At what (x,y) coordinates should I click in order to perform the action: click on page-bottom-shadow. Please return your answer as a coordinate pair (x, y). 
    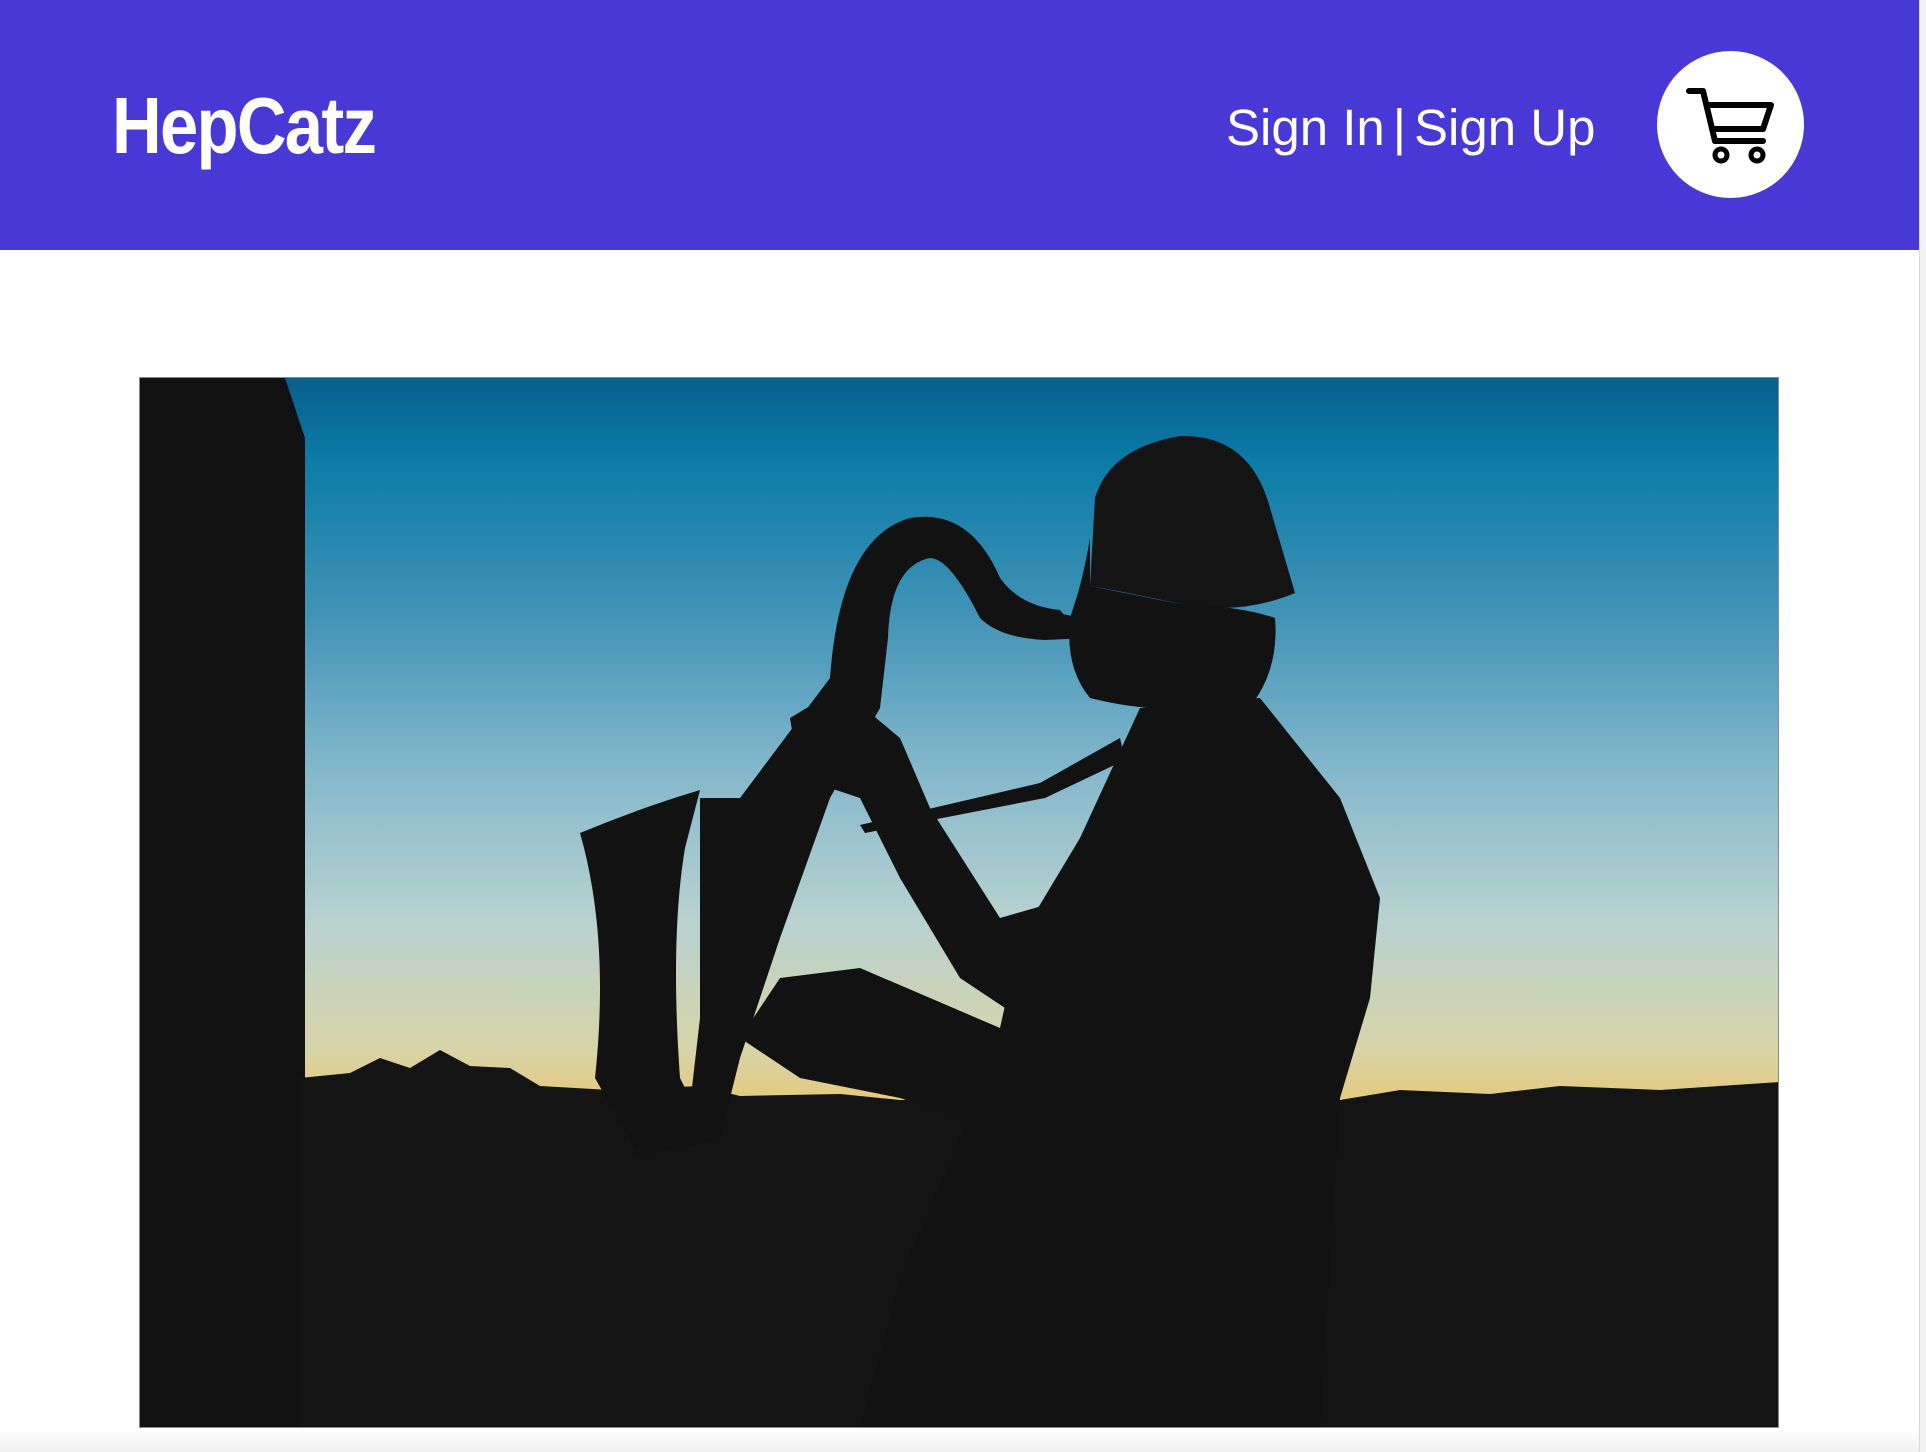
    Looking at the image, I should click on (959, 1441).